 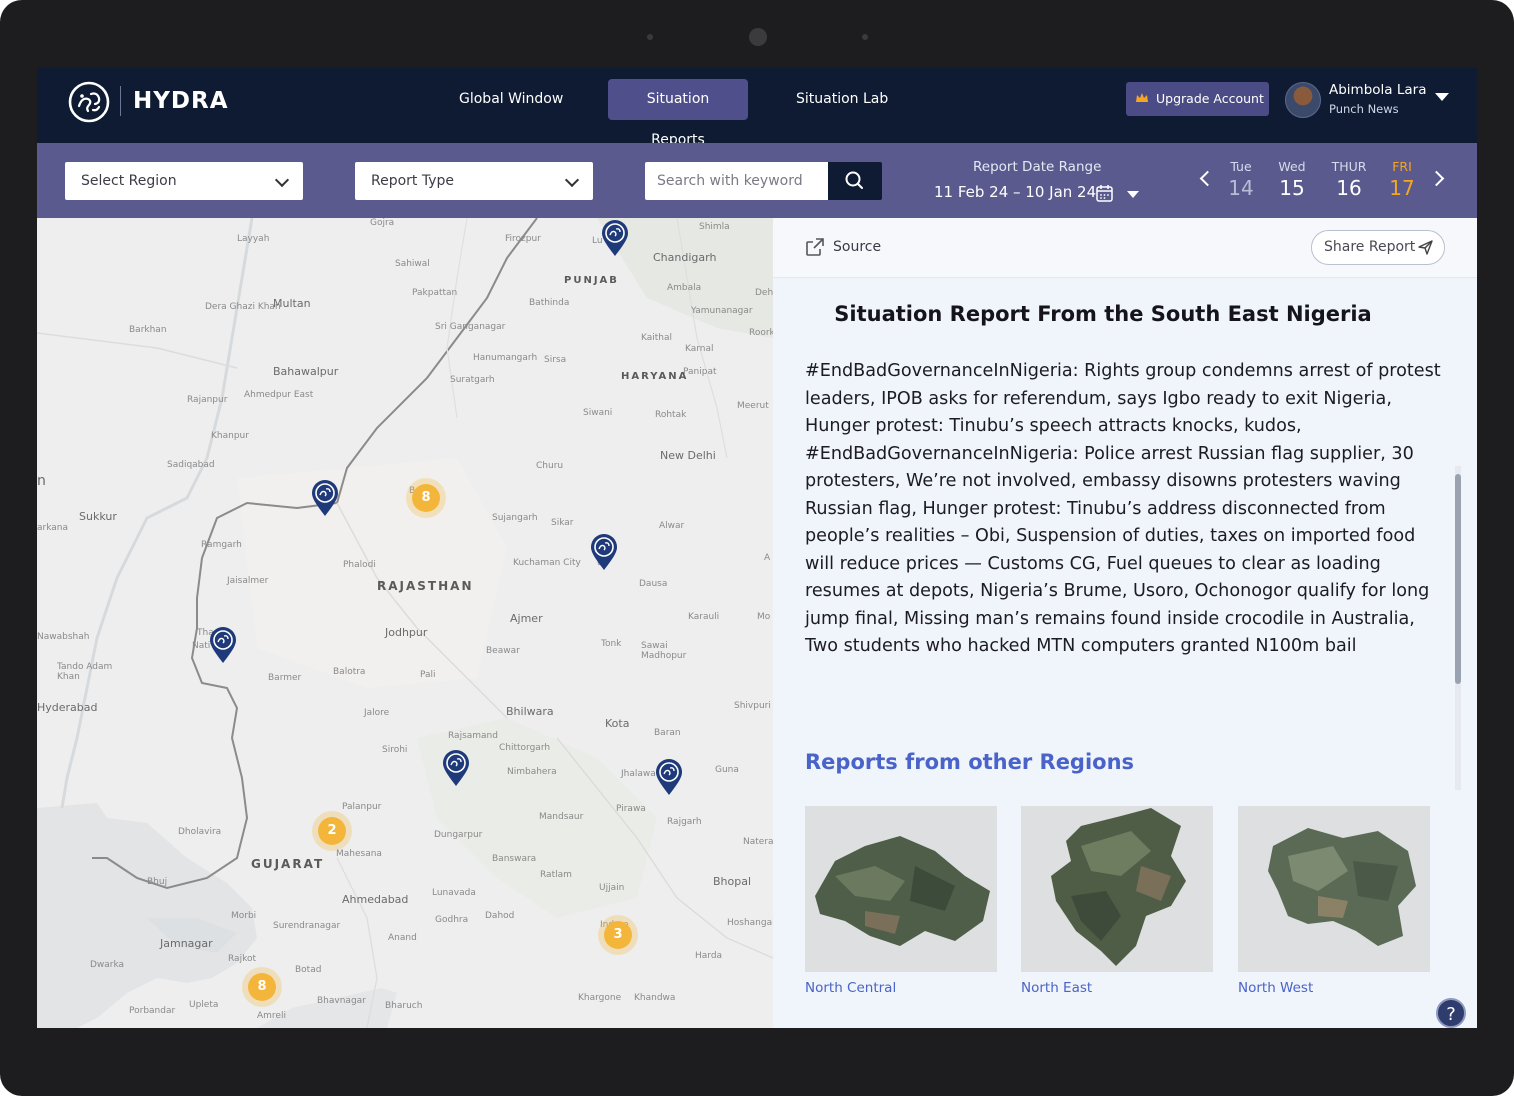 What do you see at coordinates (684, 822) in the screenshot?
I see `map-label: Rajgarh` at bounding box center [684, 822].